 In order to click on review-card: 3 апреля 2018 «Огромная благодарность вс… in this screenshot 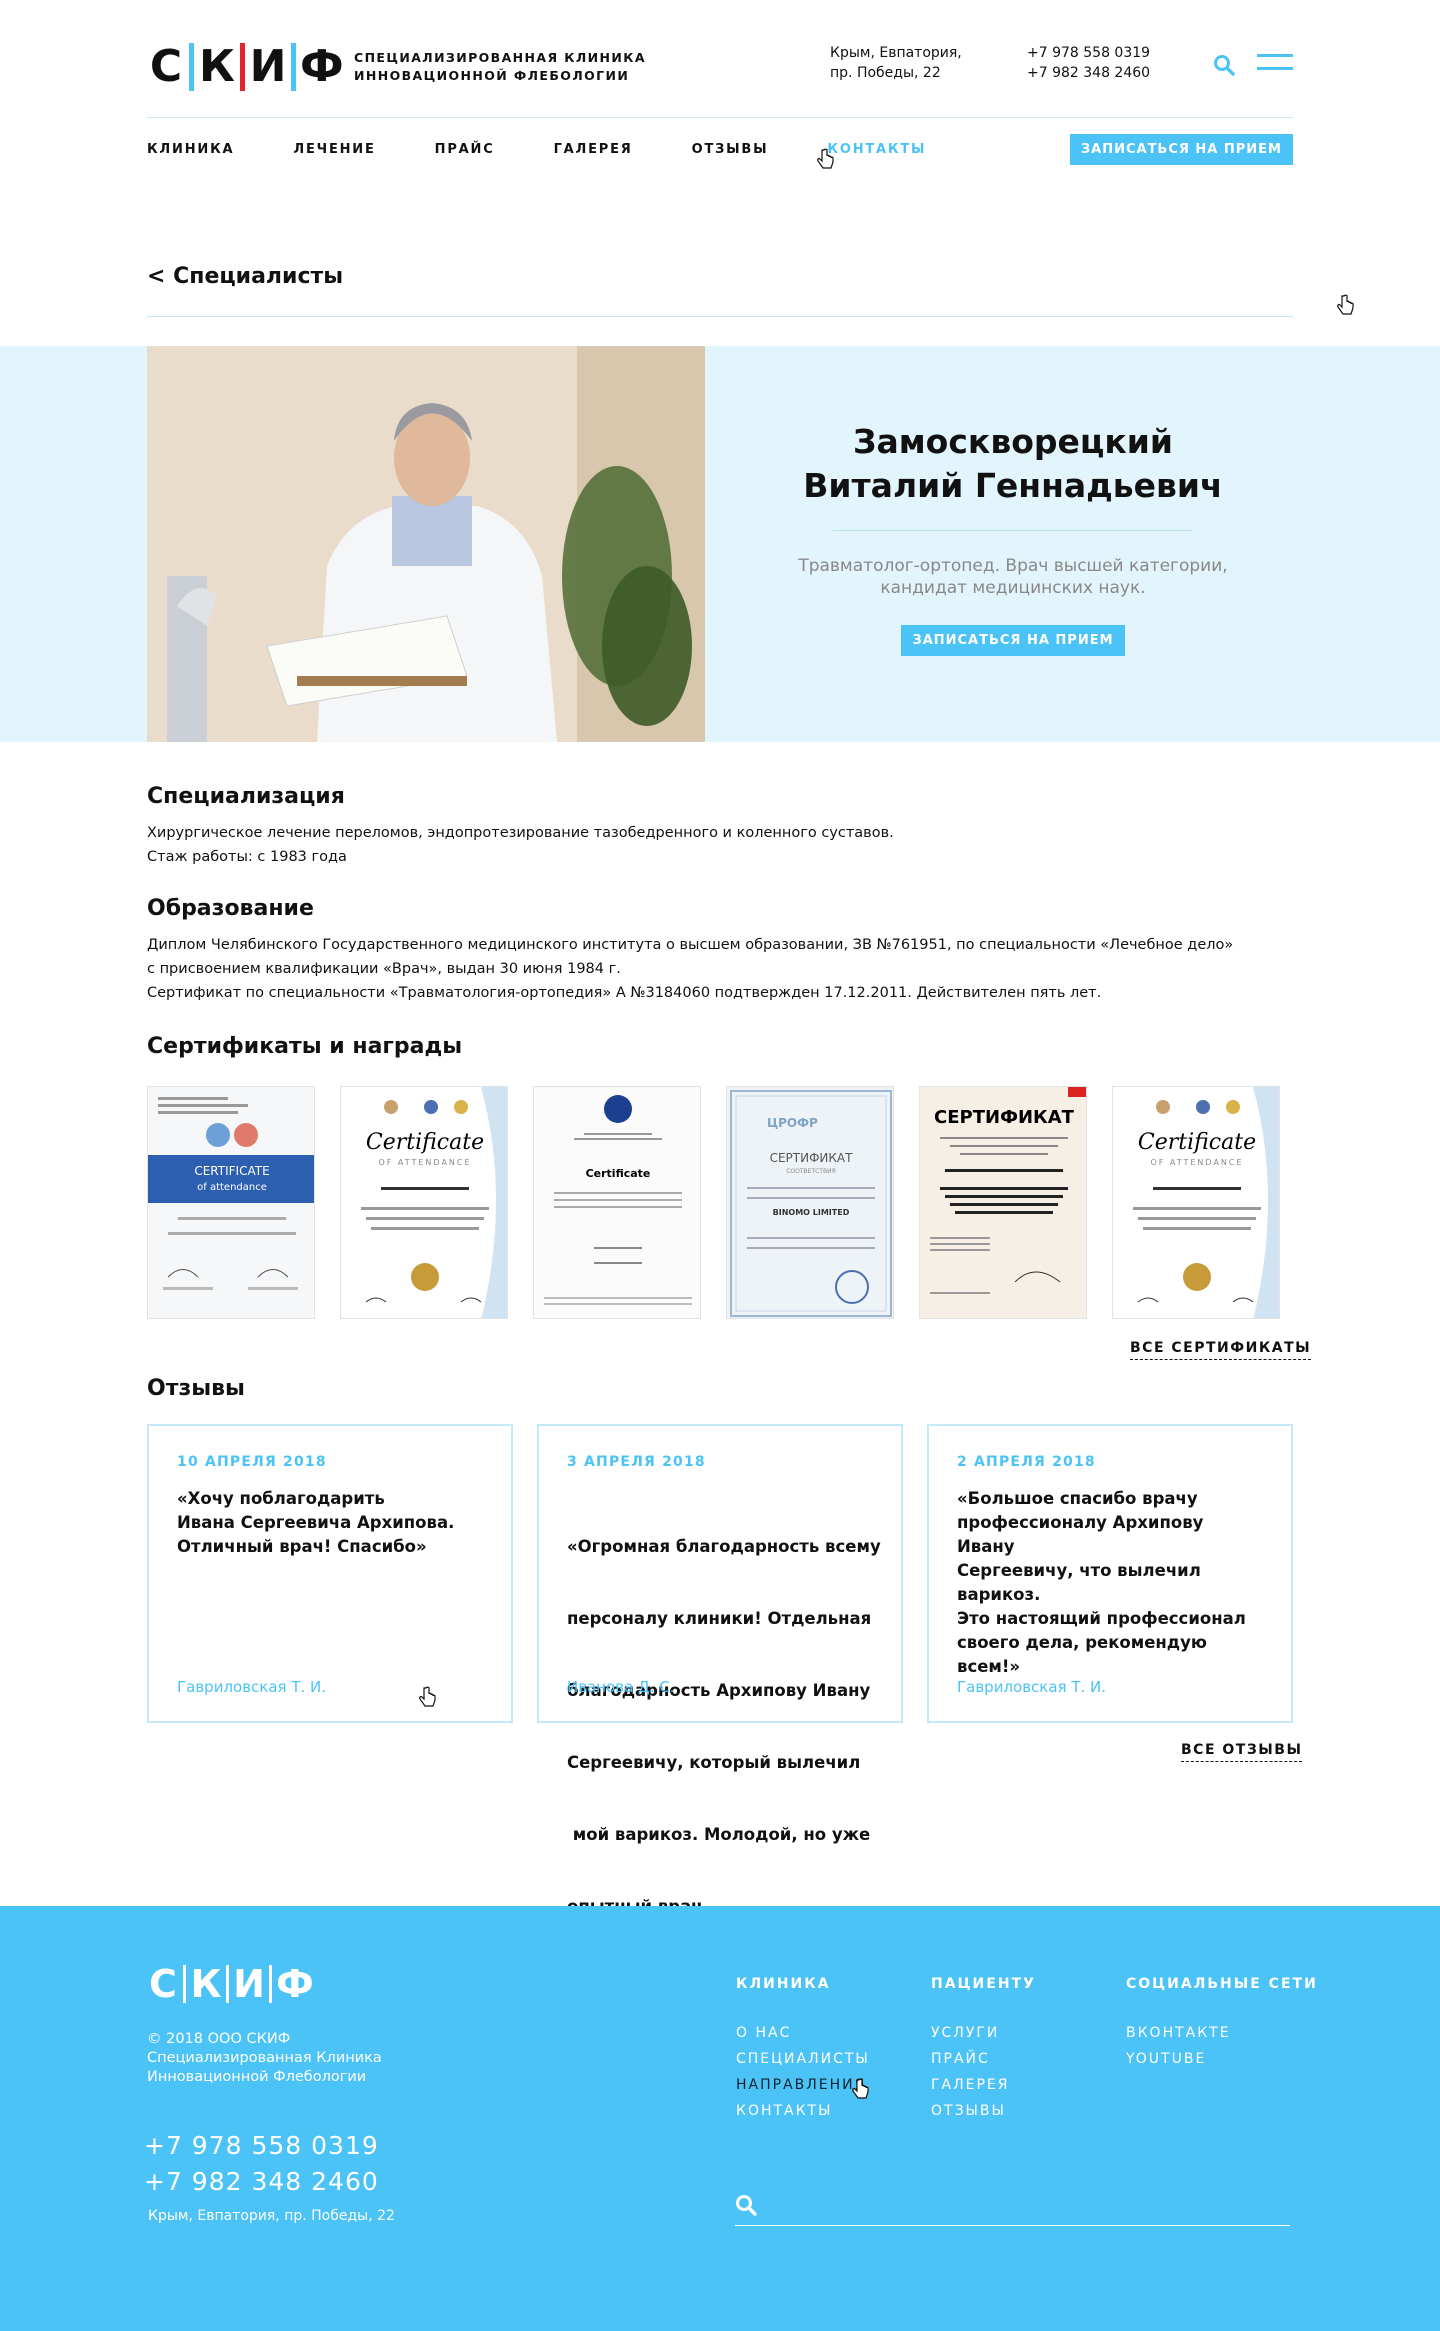, I will do `click(720, 1670)`.